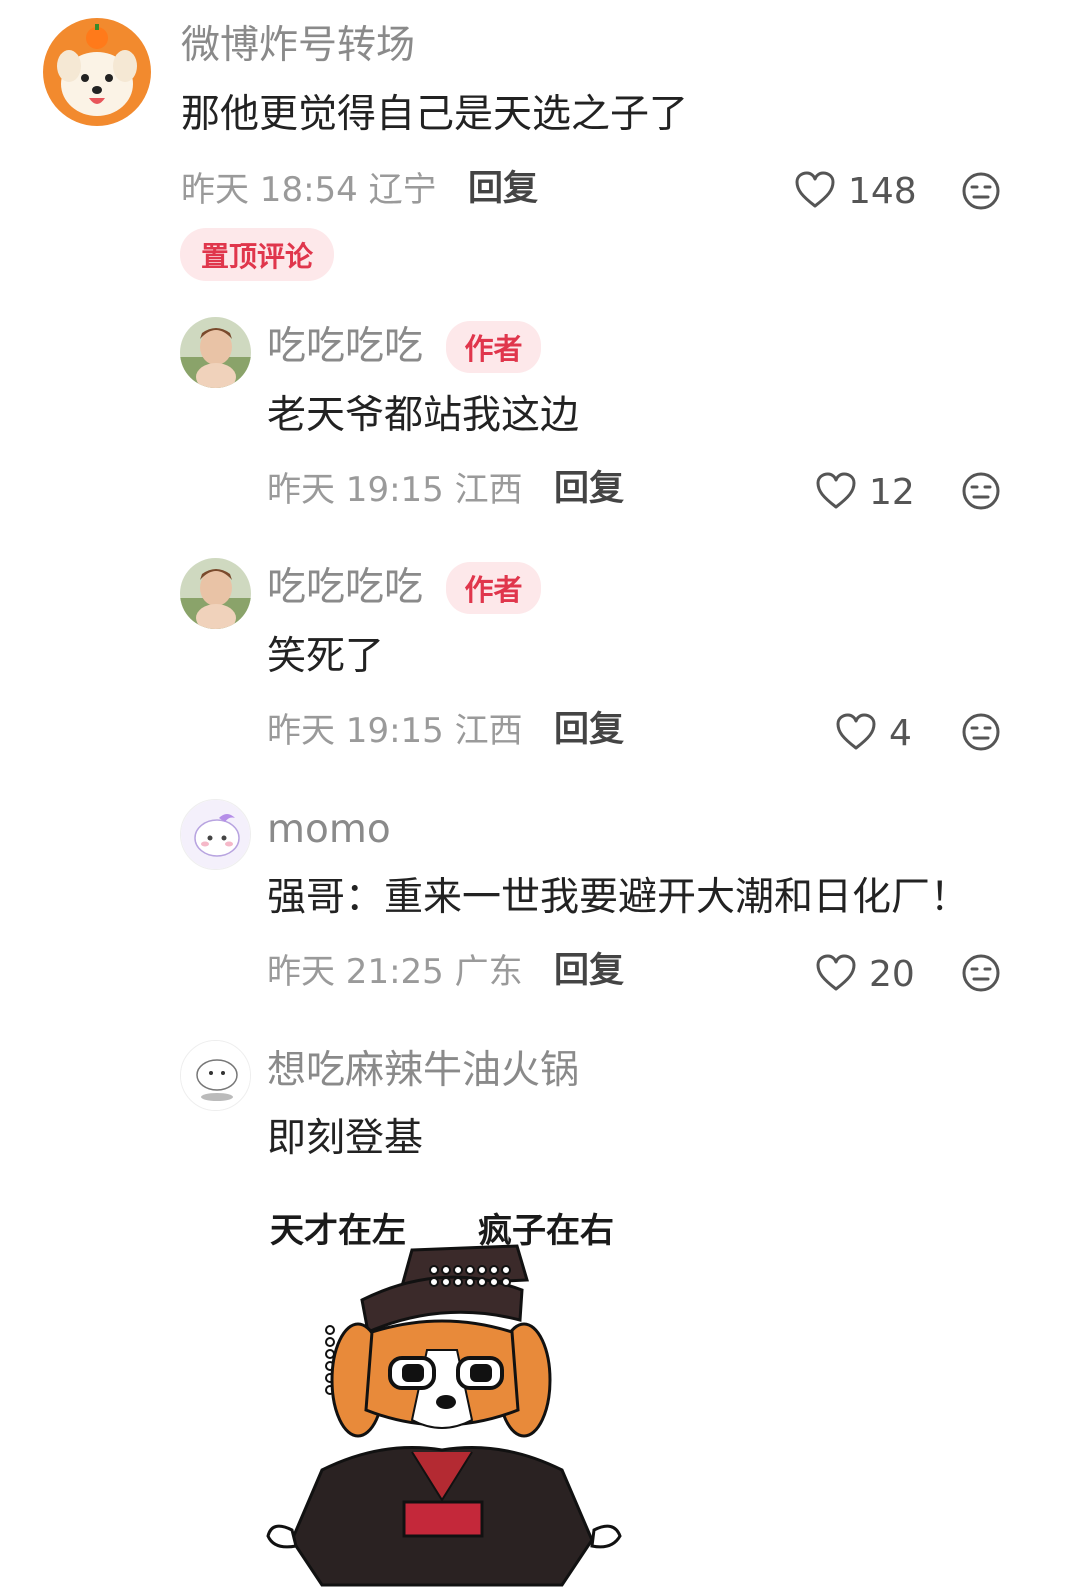 This screenshot has width=1079, height=1587. I want to click on like-count: 12, so click(892, 492).